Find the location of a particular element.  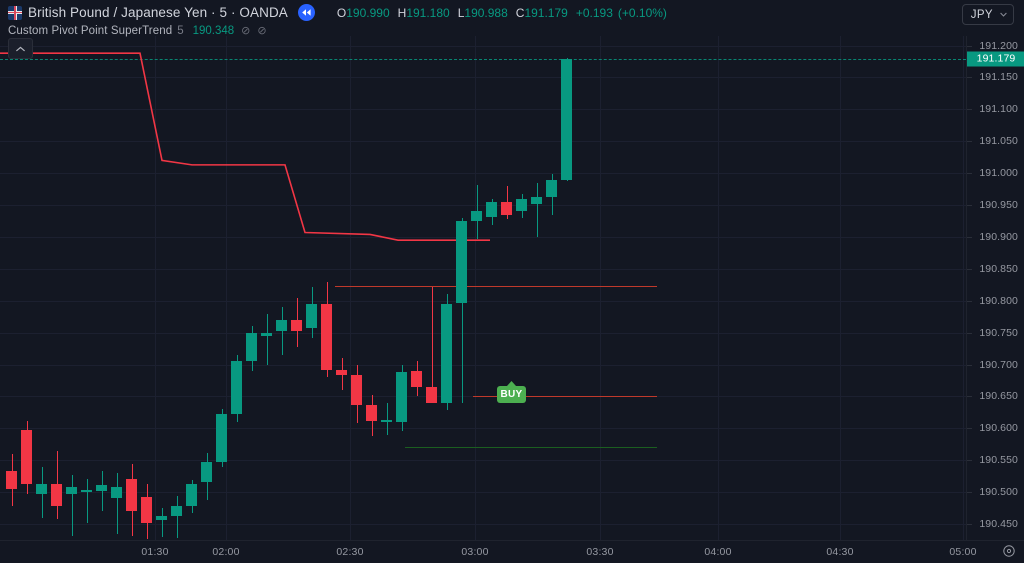

time-axis: 01:30 02:00 02:30 03:00 03:30 04:00 04:30 05:00 is located at coordinates (512, 550).